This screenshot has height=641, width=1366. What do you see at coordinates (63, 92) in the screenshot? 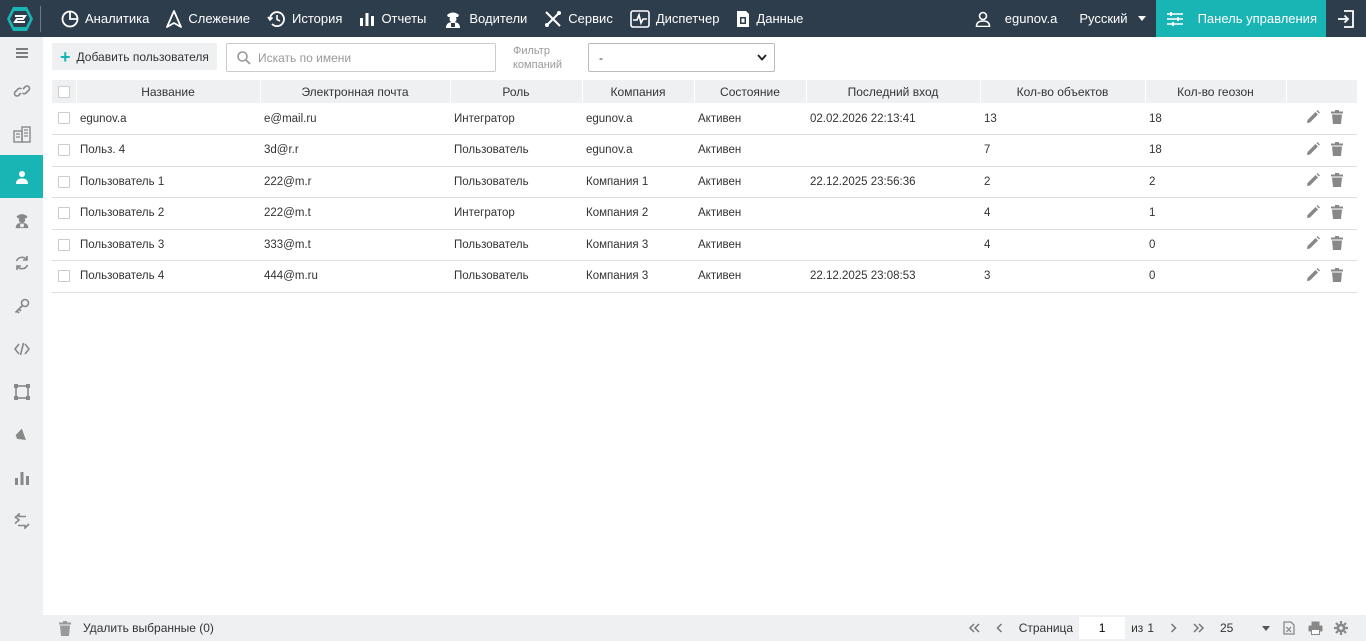
I see `select-all-checkbox` at bounding box center [63, 92].